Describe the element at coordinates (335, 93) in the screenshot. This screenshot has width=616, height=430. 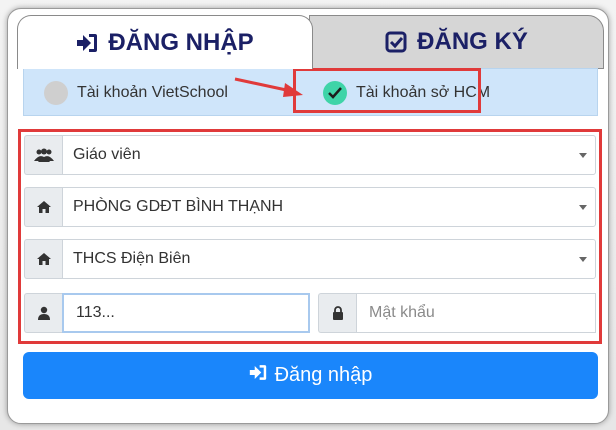
I see `radio-checked-icon` at that location.